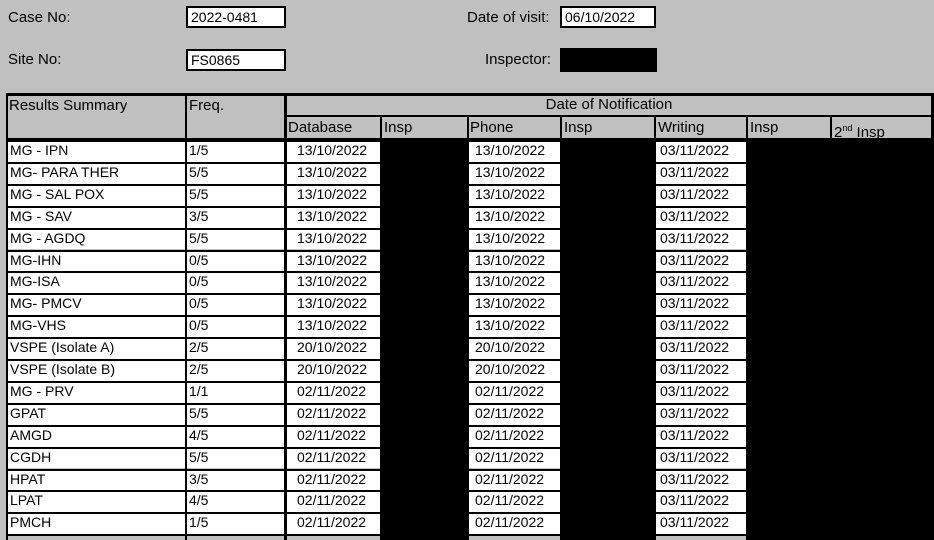  I want to click on case-no-field: 2022-0481, so click(236, 17).